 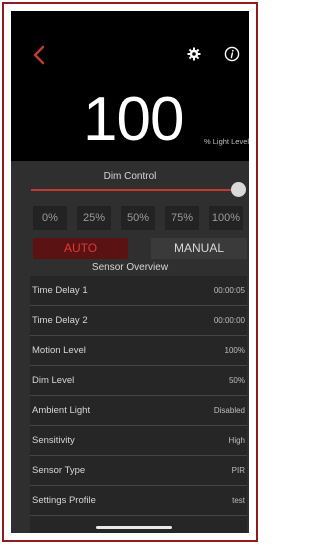 I want to click on row-value: test, so click(x=238, y=500).